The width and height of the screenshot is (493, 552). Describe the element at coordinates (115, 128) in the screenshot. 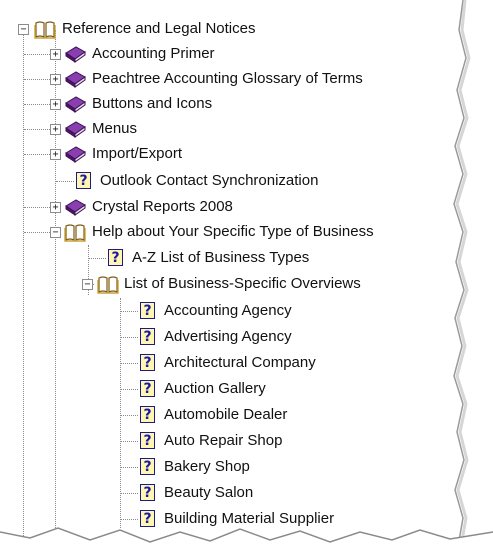

I see `tree-node-label: Menus` at that location.